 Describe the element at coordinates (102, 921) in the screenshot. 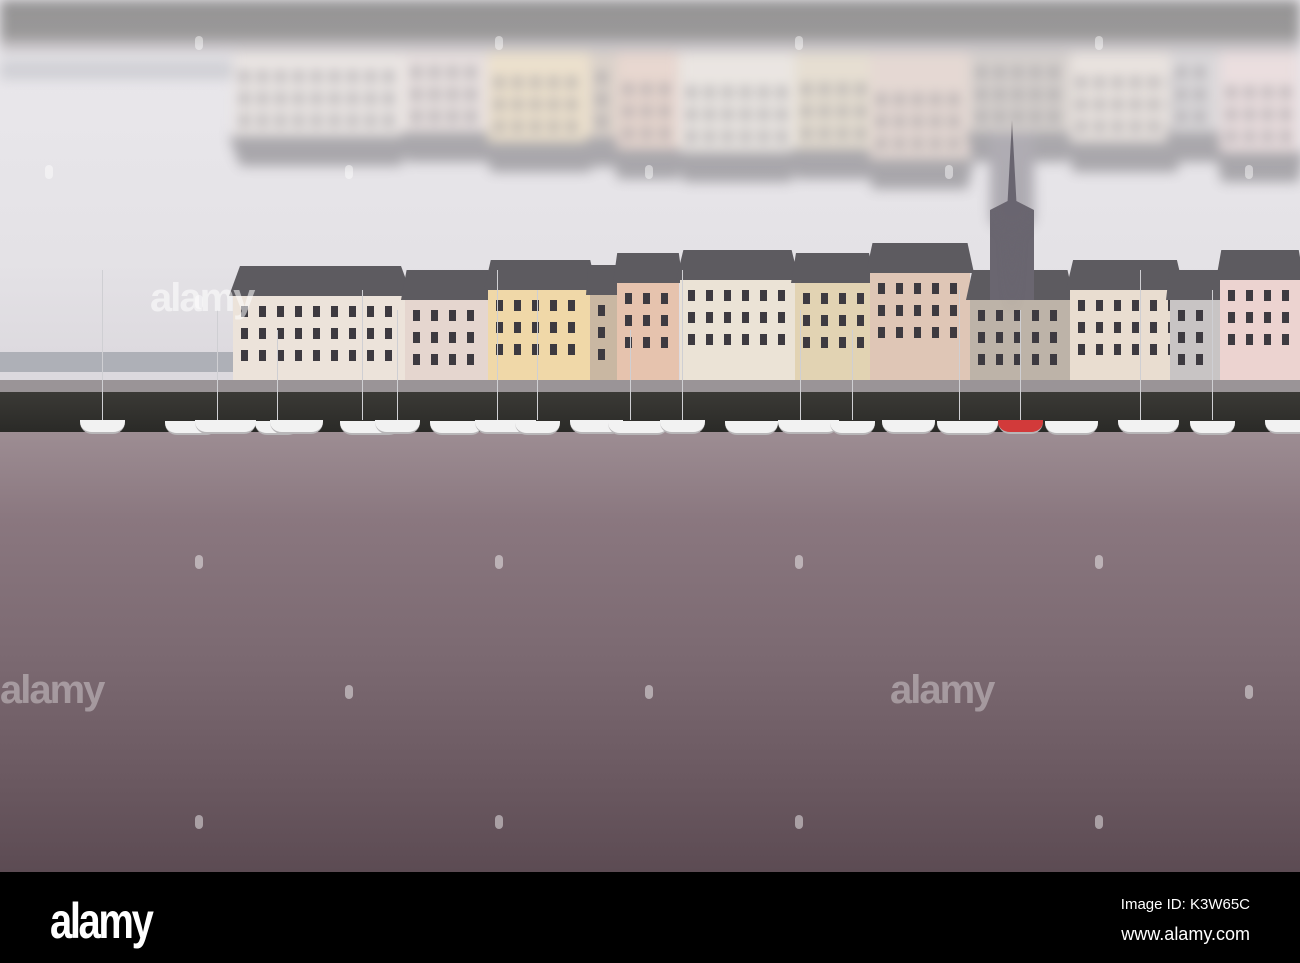

I see `alamy-logo: alamy` at that location.